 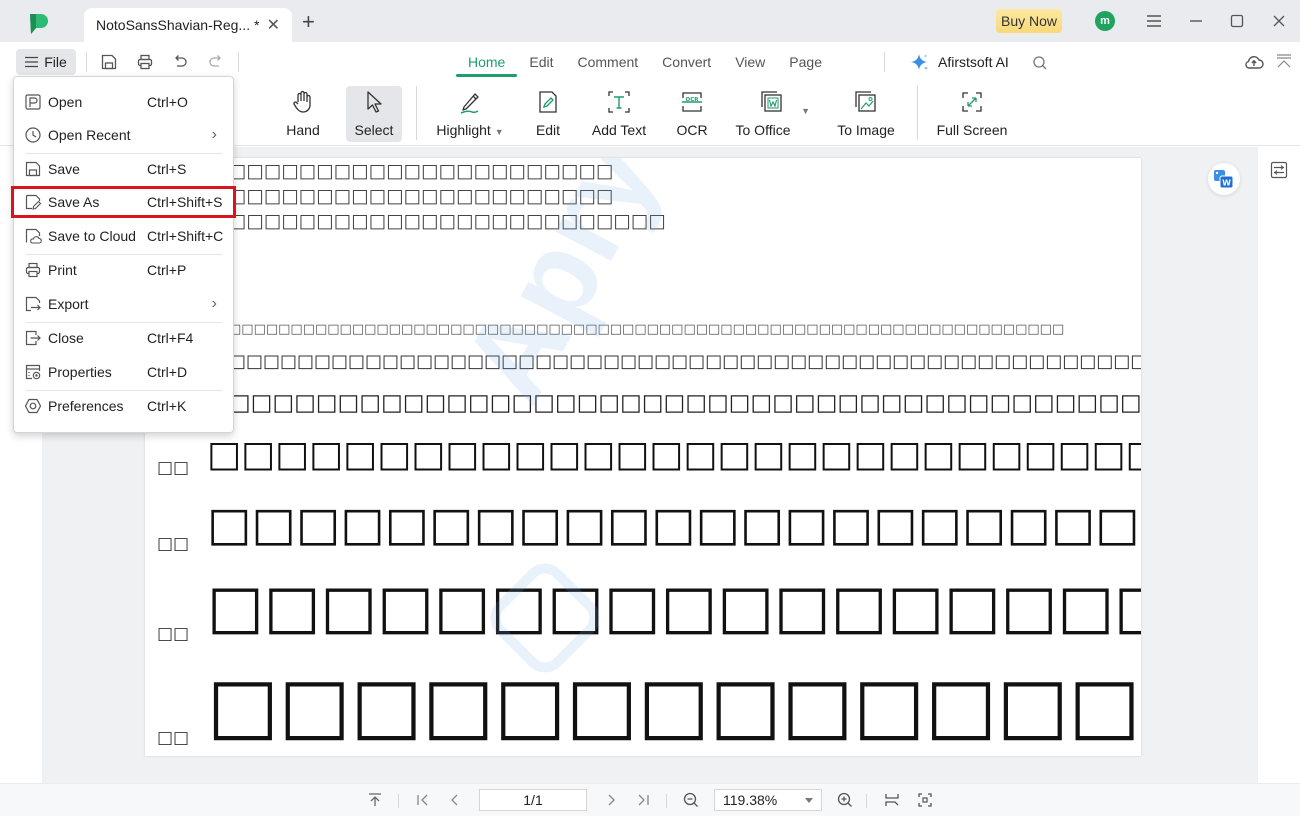 What do you see at coordinates (691, 800) in the screenshot?
I see `zoom-out-icon` at bounding box center [691, 800].